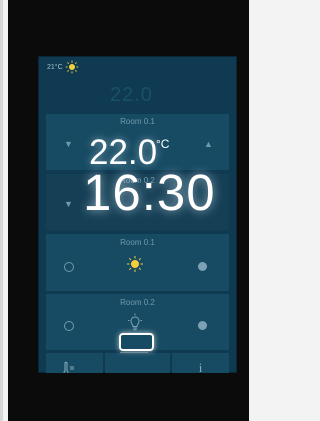  What do you see at coordinates (131, 95) in the screenshot?
I see `ghost-temperature: 22.0` at bounding box center [131, 95].